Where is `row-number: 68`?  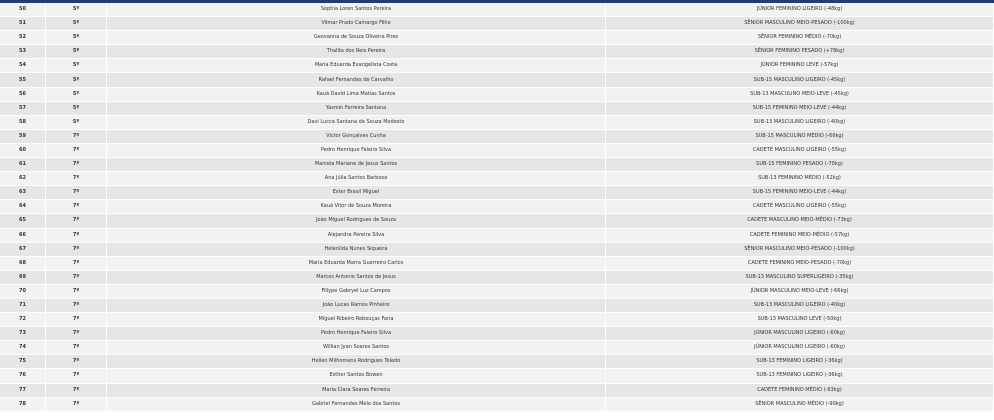
row-number: 68 is located at coordinates (23, 263).